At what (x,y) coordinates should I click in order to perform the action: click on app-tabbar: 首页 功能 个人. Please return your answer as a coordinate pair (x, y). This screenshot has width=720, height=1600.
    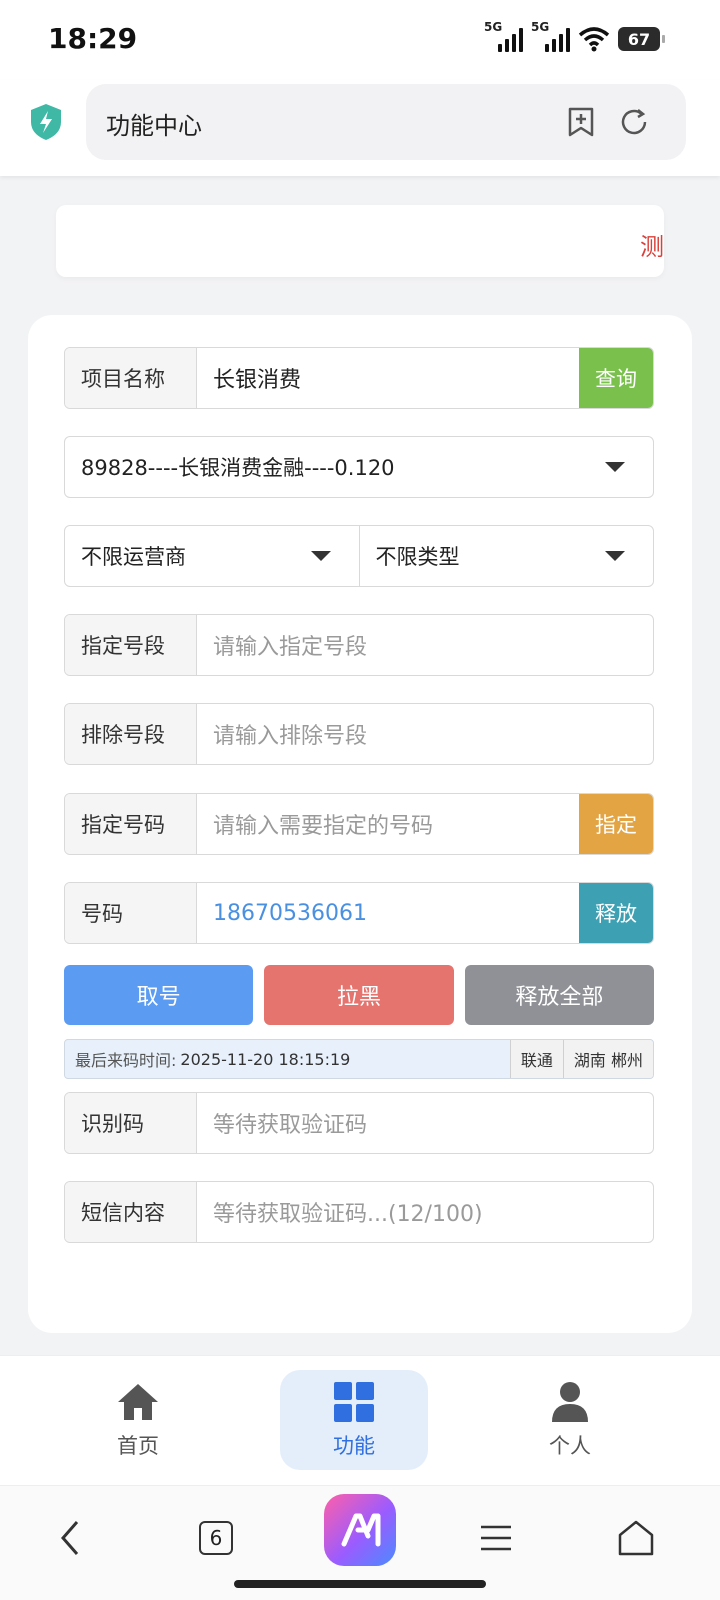
    Looking at the image, I should click on (360, 1420).